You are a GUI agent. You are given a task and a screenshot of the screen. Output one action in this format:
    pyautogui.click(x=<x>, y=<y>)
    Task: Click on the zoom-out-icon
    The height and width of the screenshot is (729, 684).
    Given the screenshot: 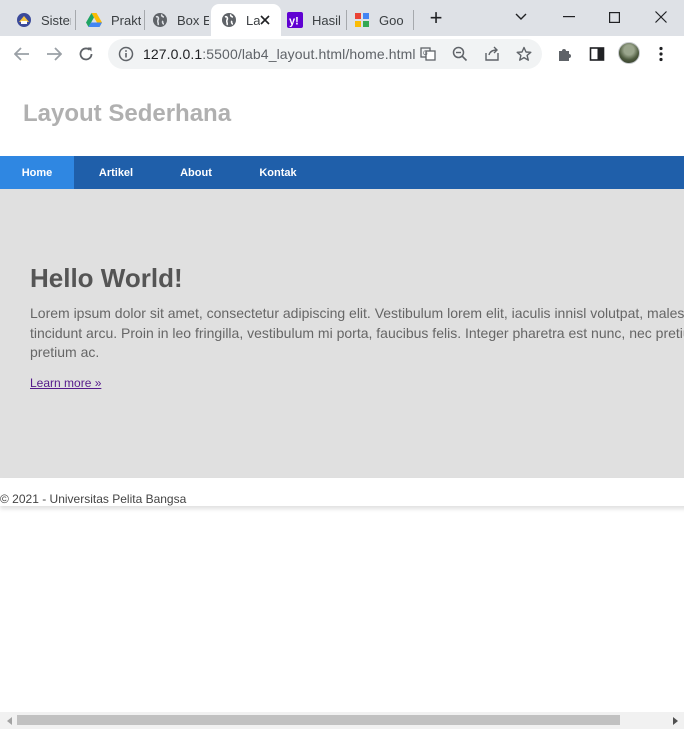 What is the action you would take?
    pyautogui.click(x=460, y=54)
    